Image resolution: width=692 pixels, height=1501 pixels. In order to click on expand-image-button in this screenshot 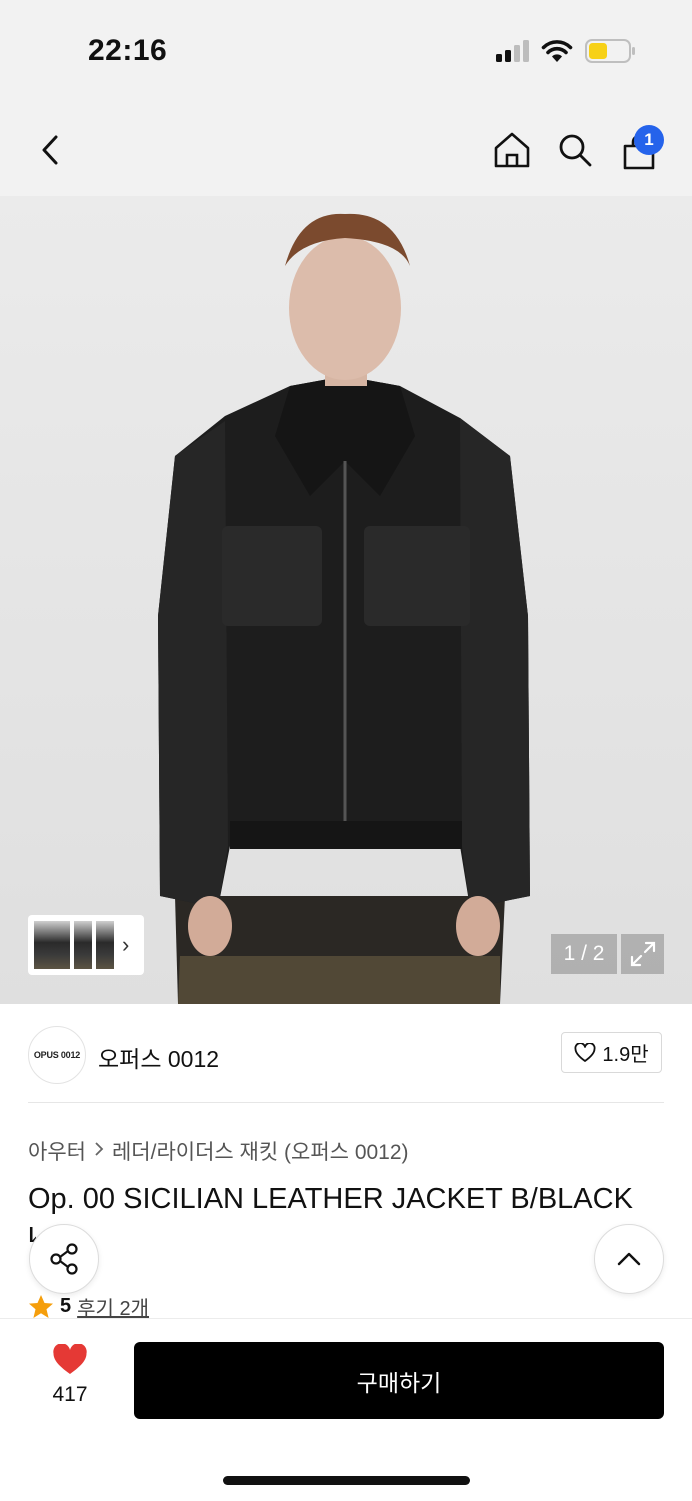, I will do `click(642, 954)`.